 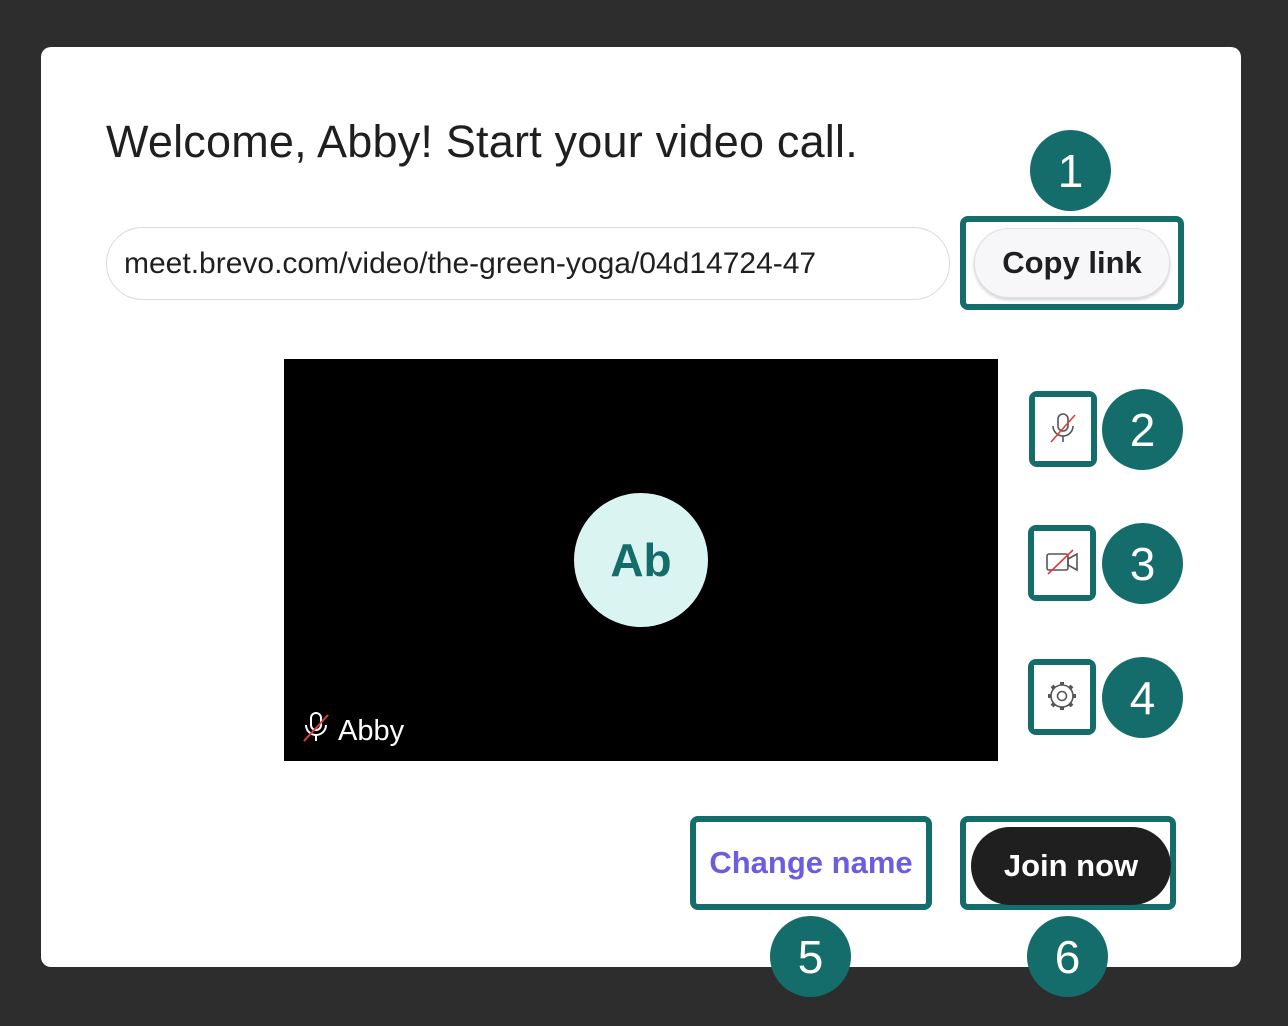 I want to click on callout-badge-4: 4, so click(x=1142, y=697).